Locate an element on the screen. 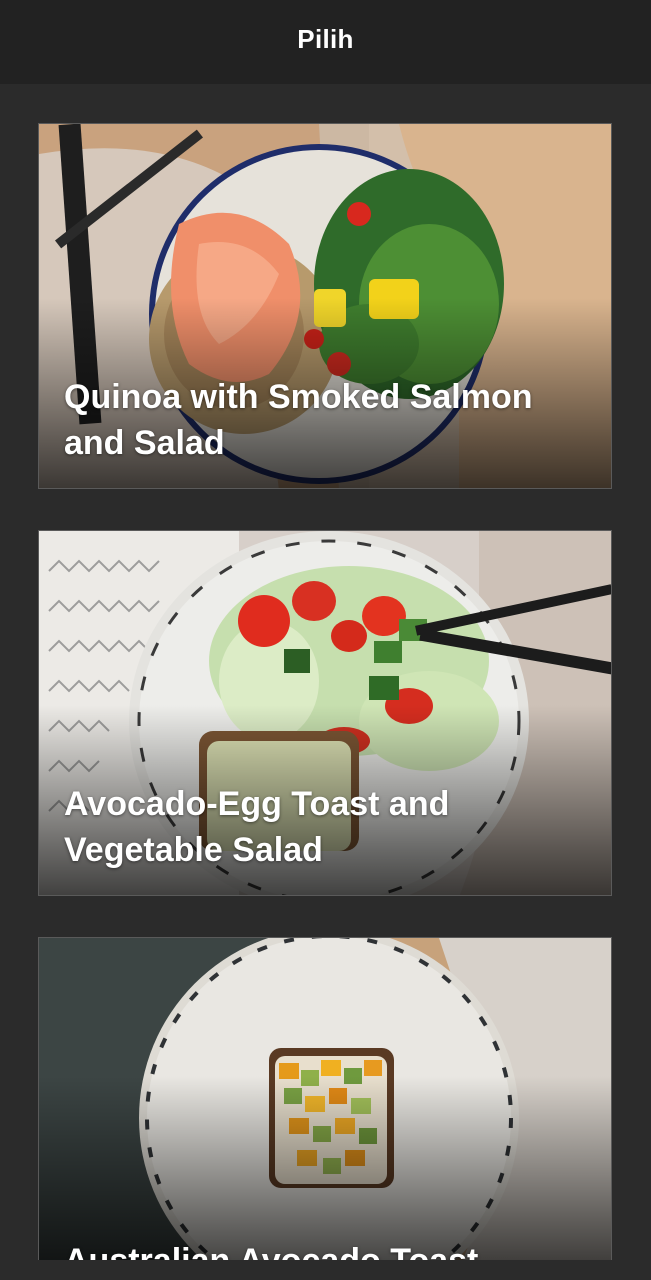 The height and width of the screenshot is (1280, 651). recipe-title: Australian Avocado Toast is located at coordinates (322, 1249).